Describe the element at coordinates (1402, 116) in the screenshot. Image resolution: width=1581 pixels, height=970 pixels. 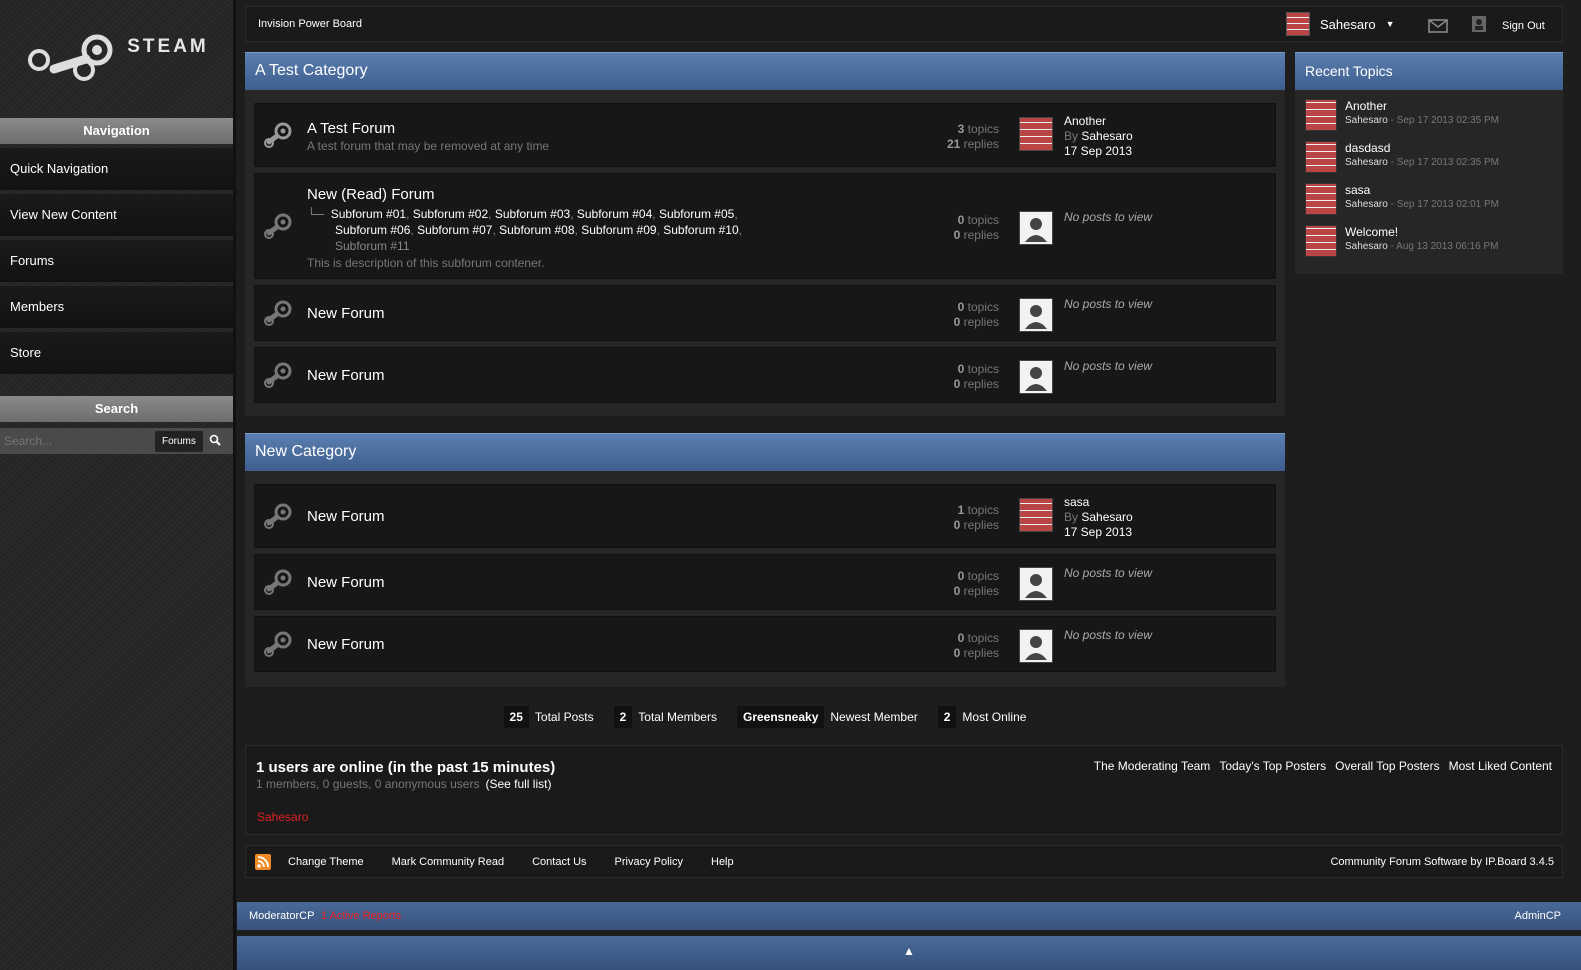
I see `recent-topic-item: Another Sahesaro - Sep 17 2013 02:35 PM` at that location.